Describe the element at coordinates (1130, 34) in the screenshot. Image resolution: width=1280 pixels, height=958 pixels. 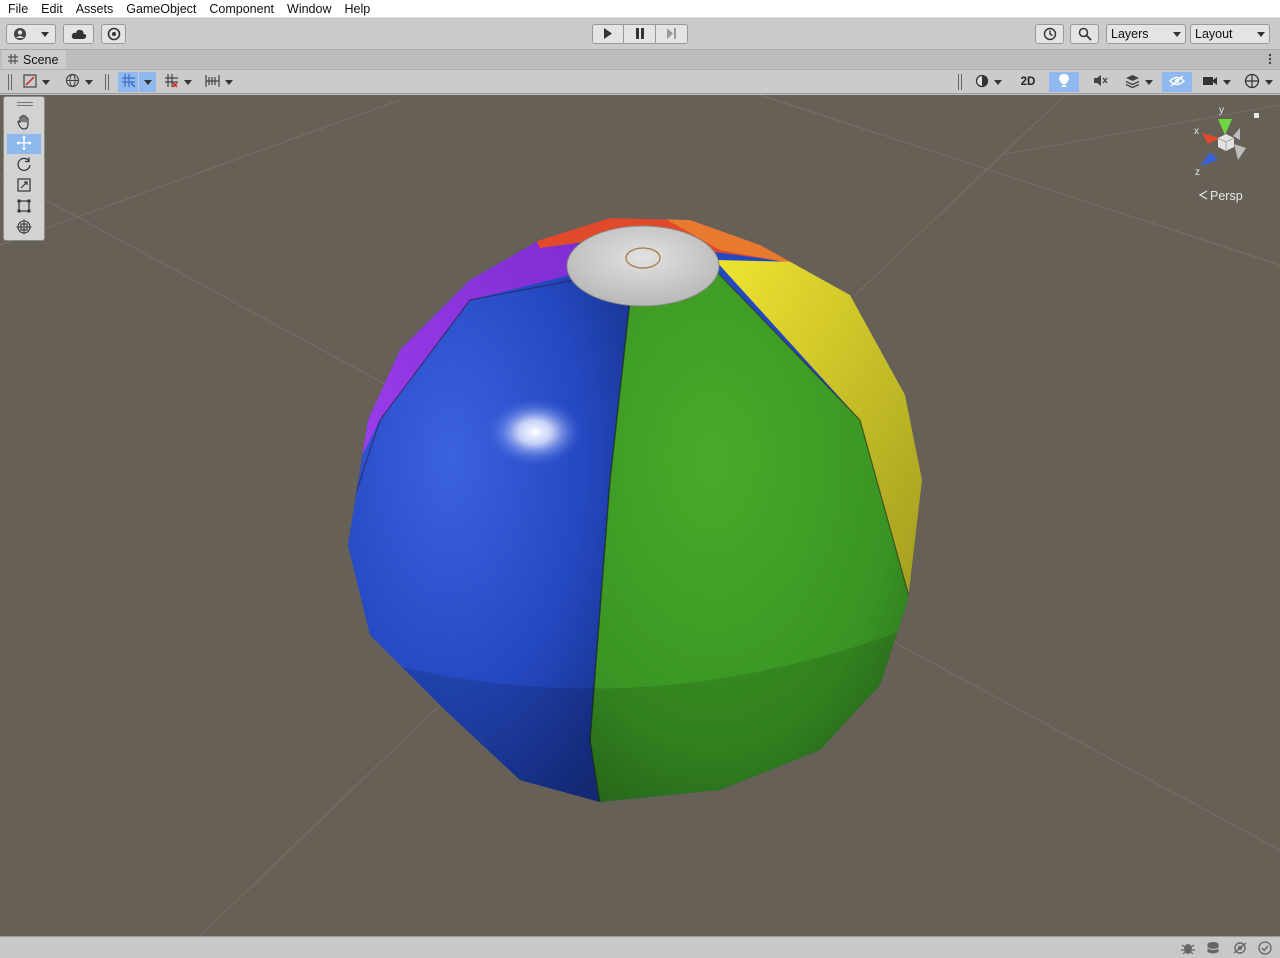
I see `layers-label: Layers` at that location.